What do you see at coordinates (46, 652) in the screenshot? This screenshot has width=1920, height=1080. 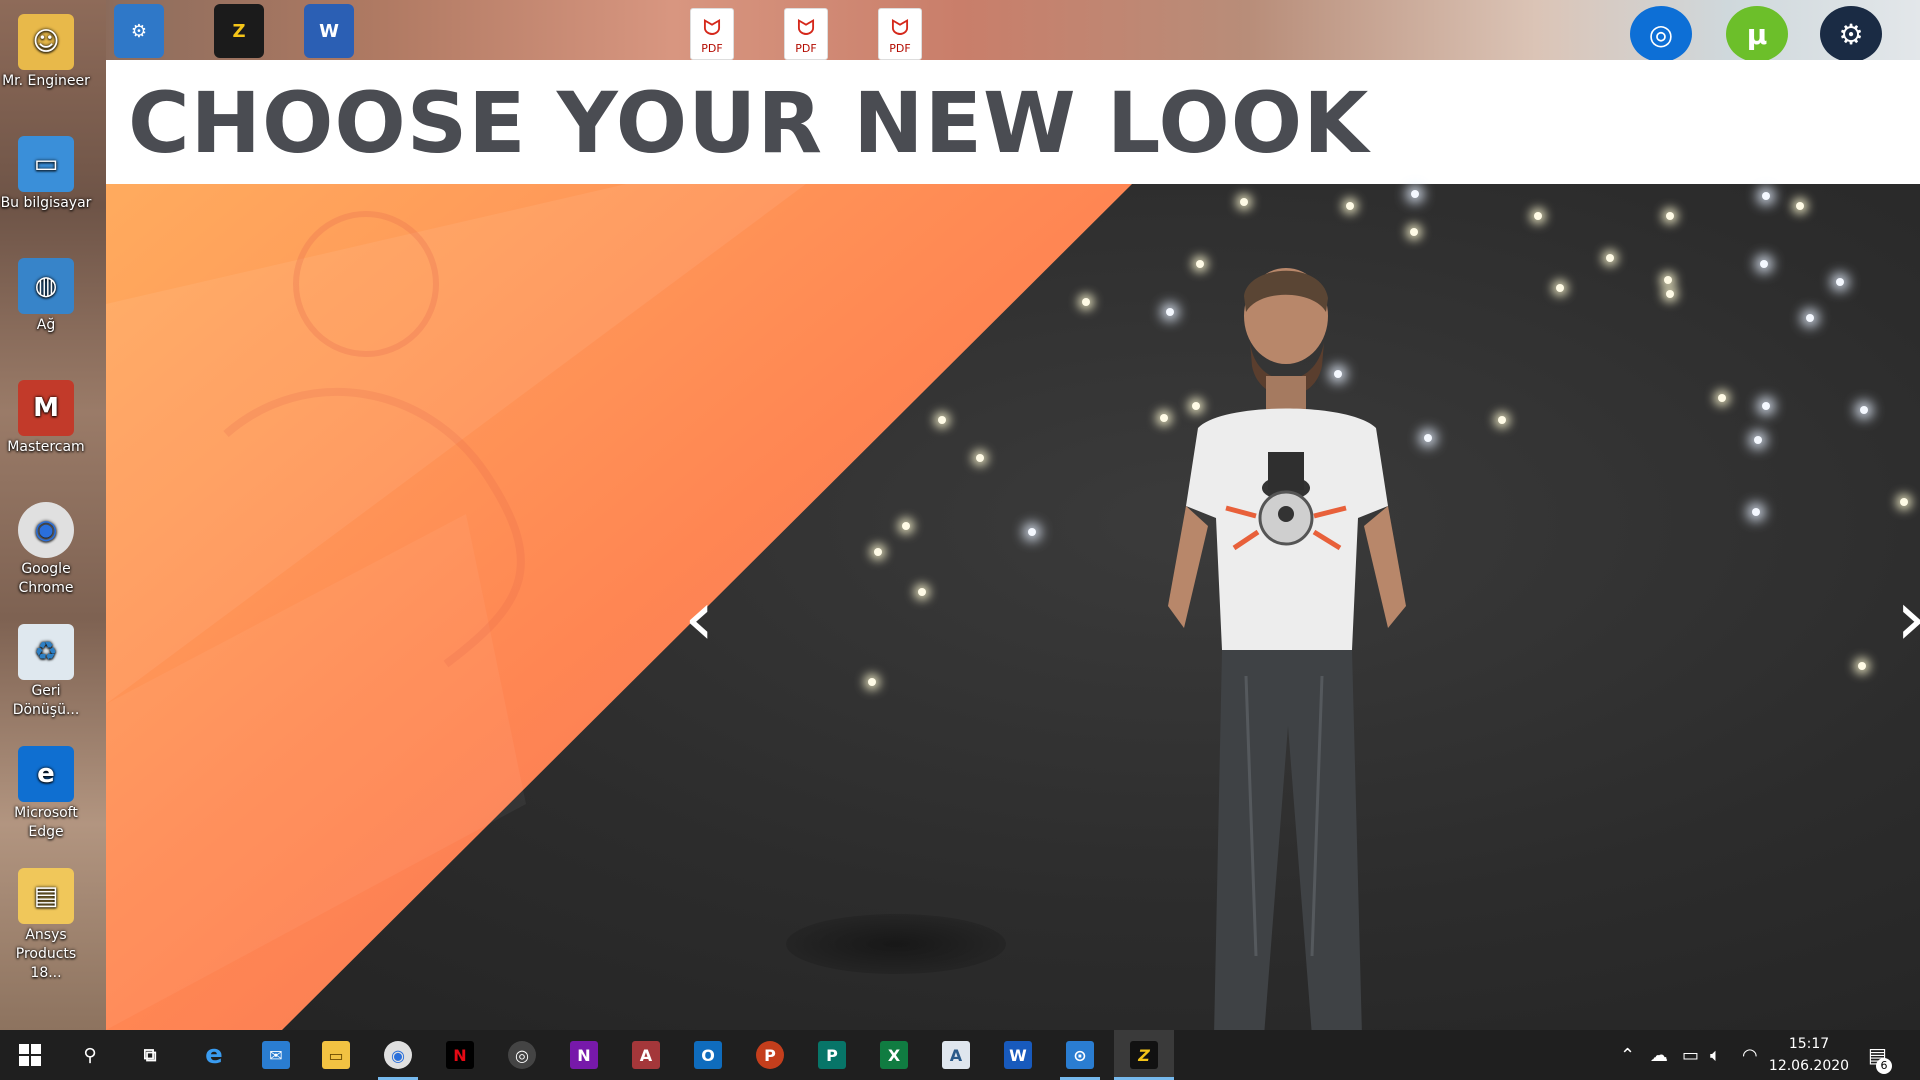 I see `recycle-bin-icon: ♻` at bounding box center [46, 652].